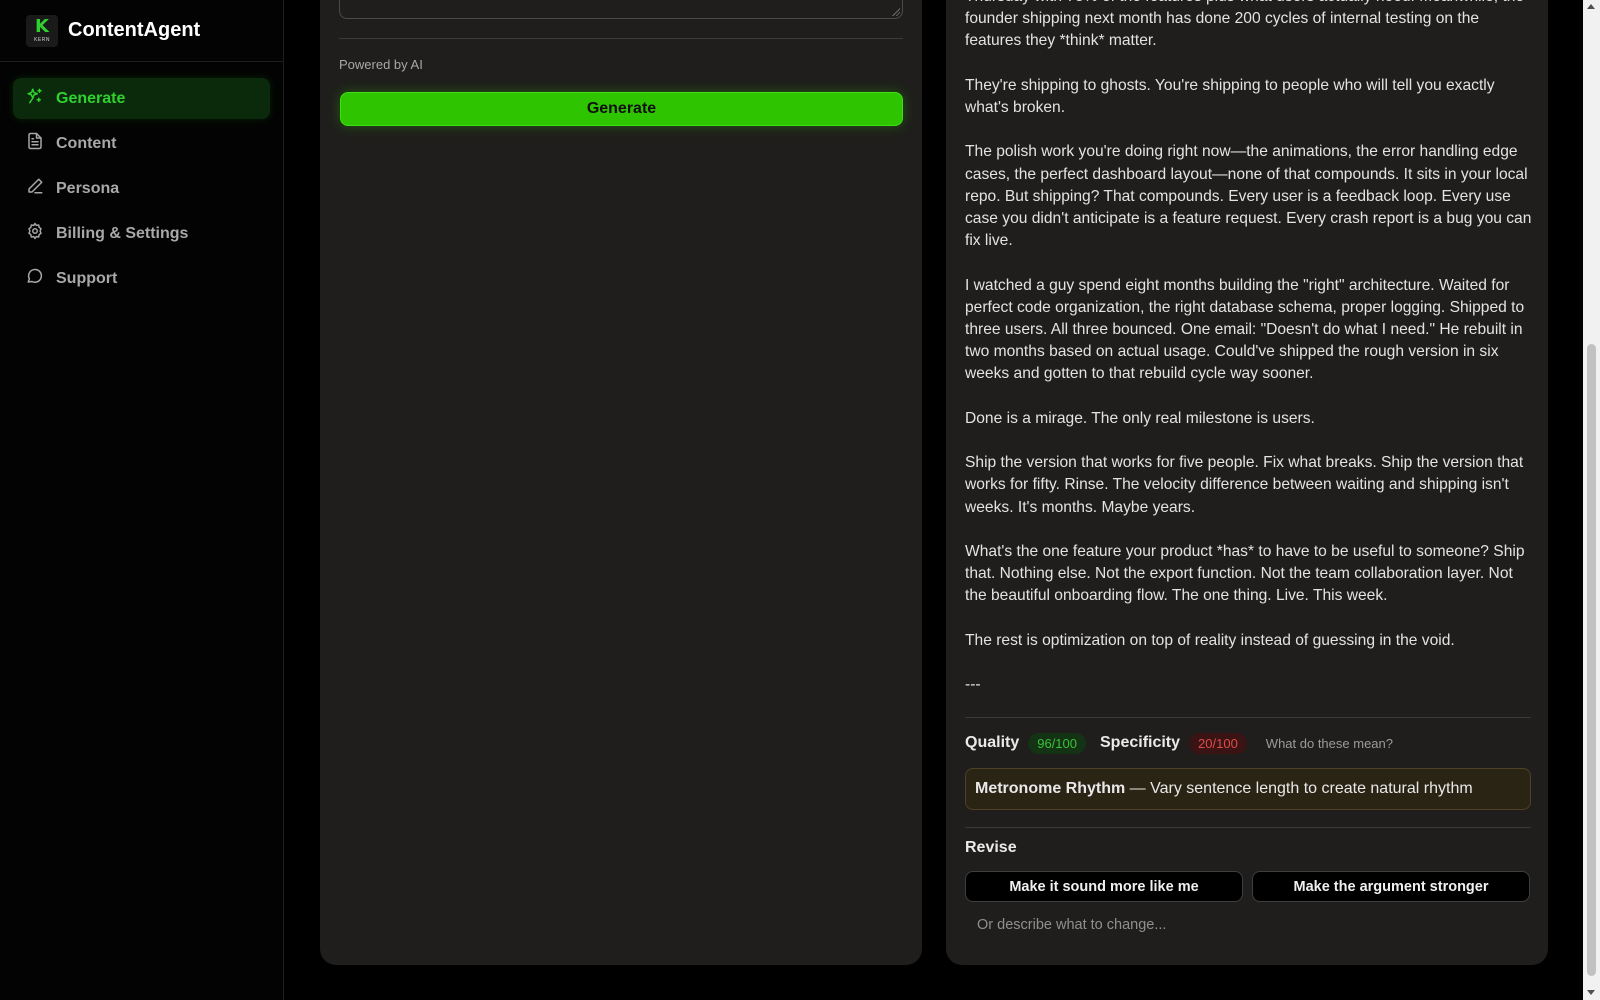 Image resolution: width=1600 pixels, height=1000 pixels. I want to click on quality-label: Quality, so click(992, 742).